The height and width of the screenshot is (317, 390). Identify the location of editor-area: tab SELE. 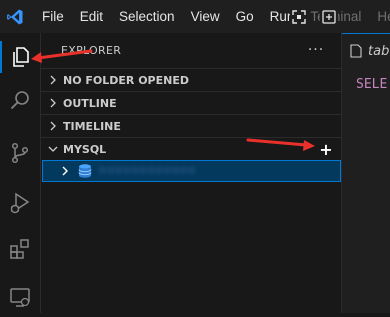
(366, 173).